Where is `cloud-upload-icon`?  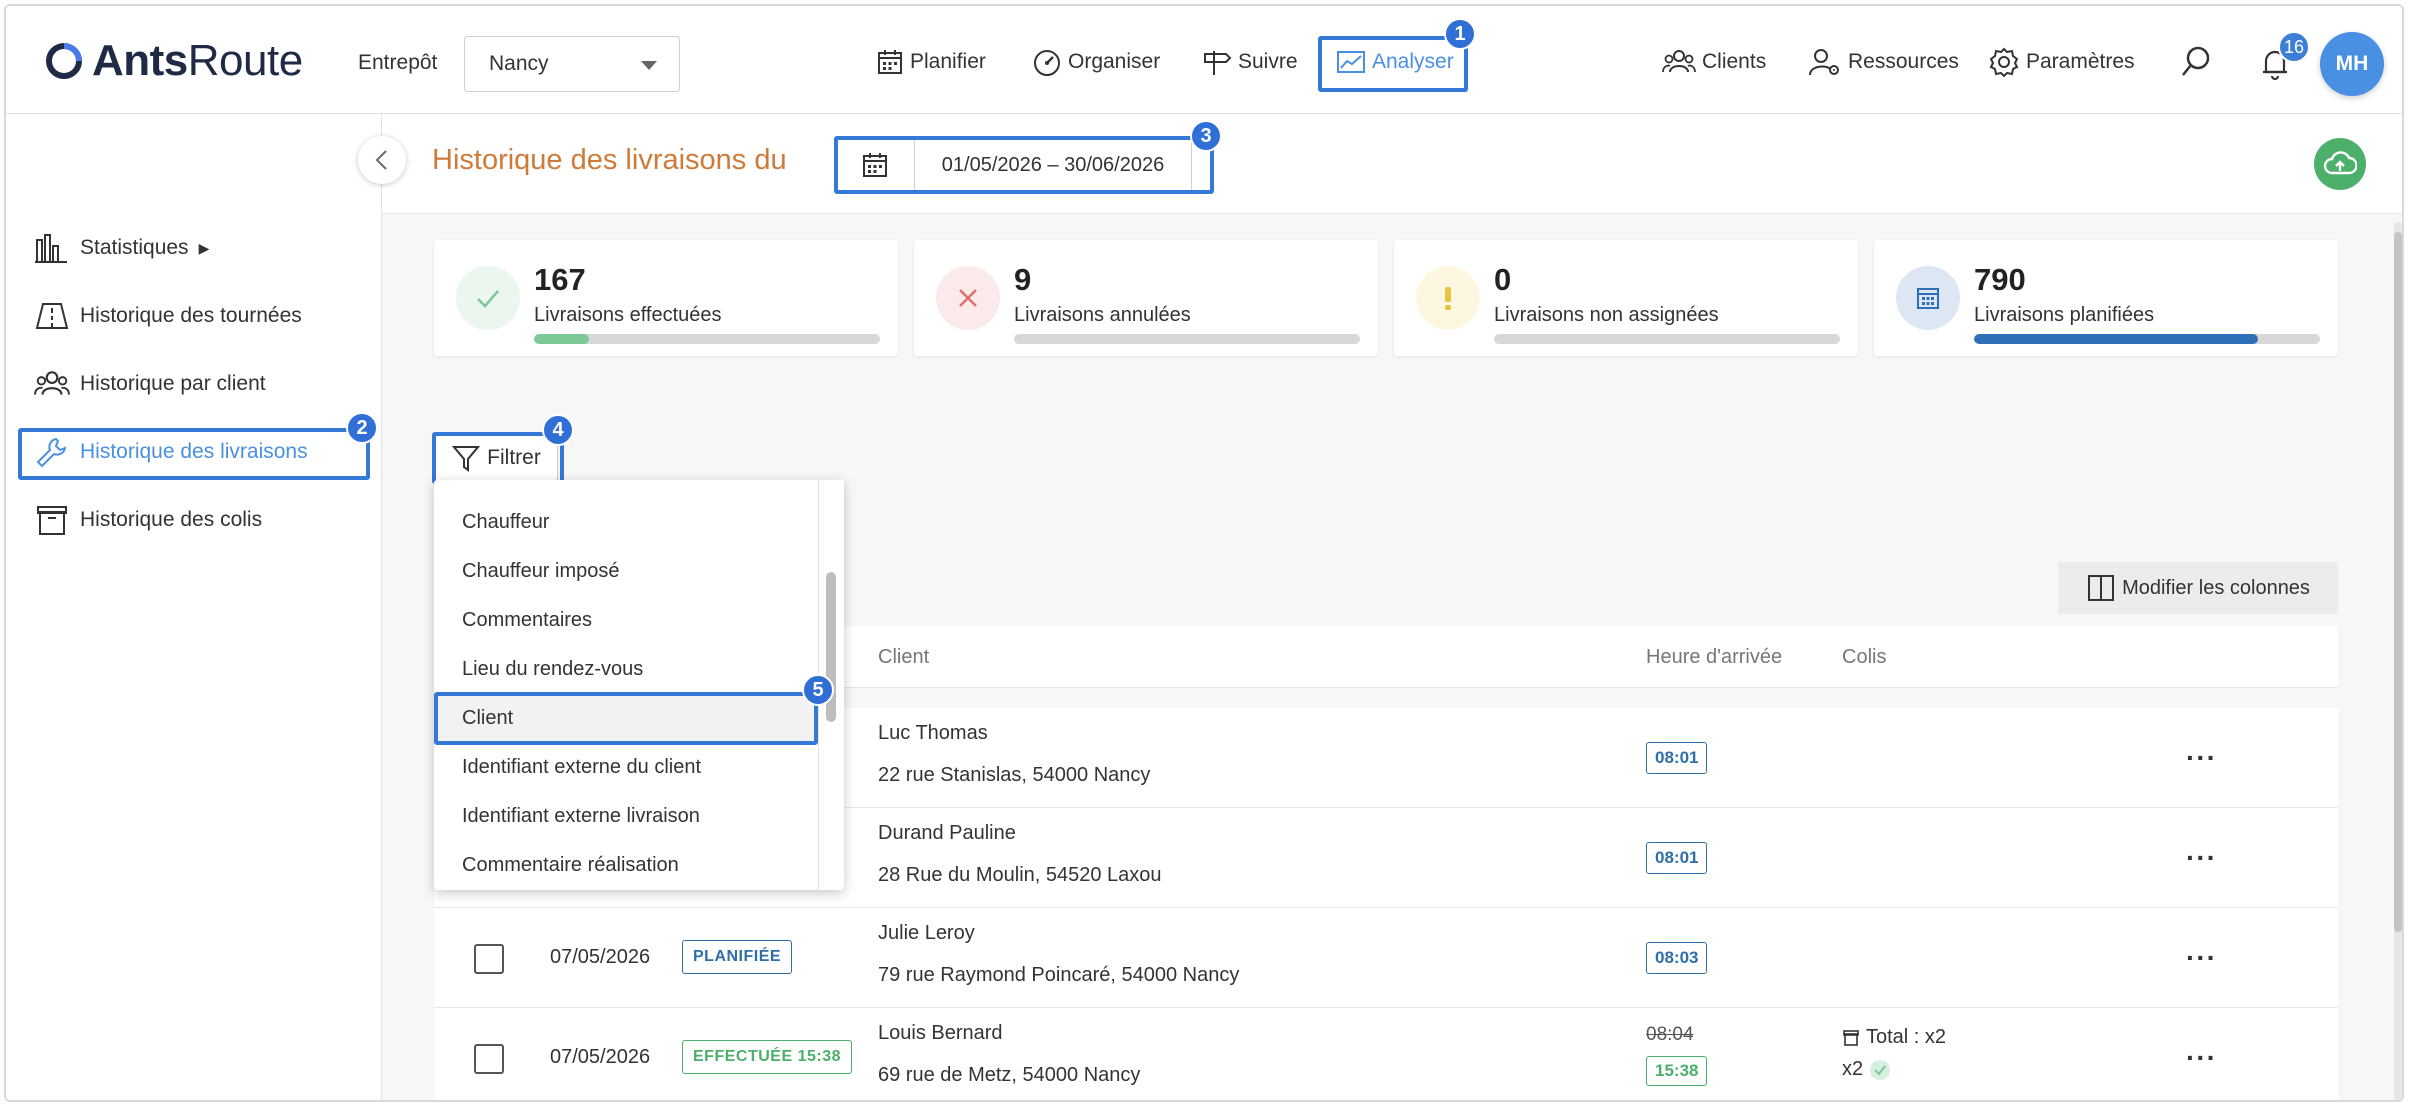 cloud-upload-icon is located at coordinates (2340, 163).